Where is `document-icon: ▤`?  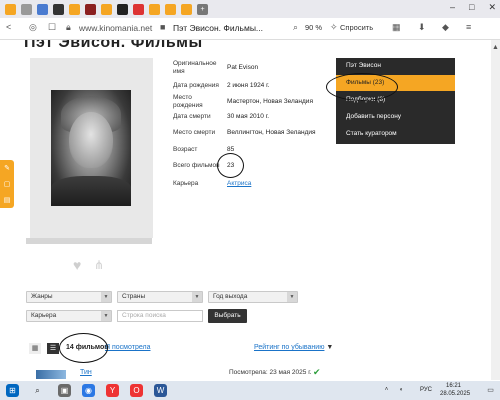
document-icon: ▤ is located at coordinates (7, 200).